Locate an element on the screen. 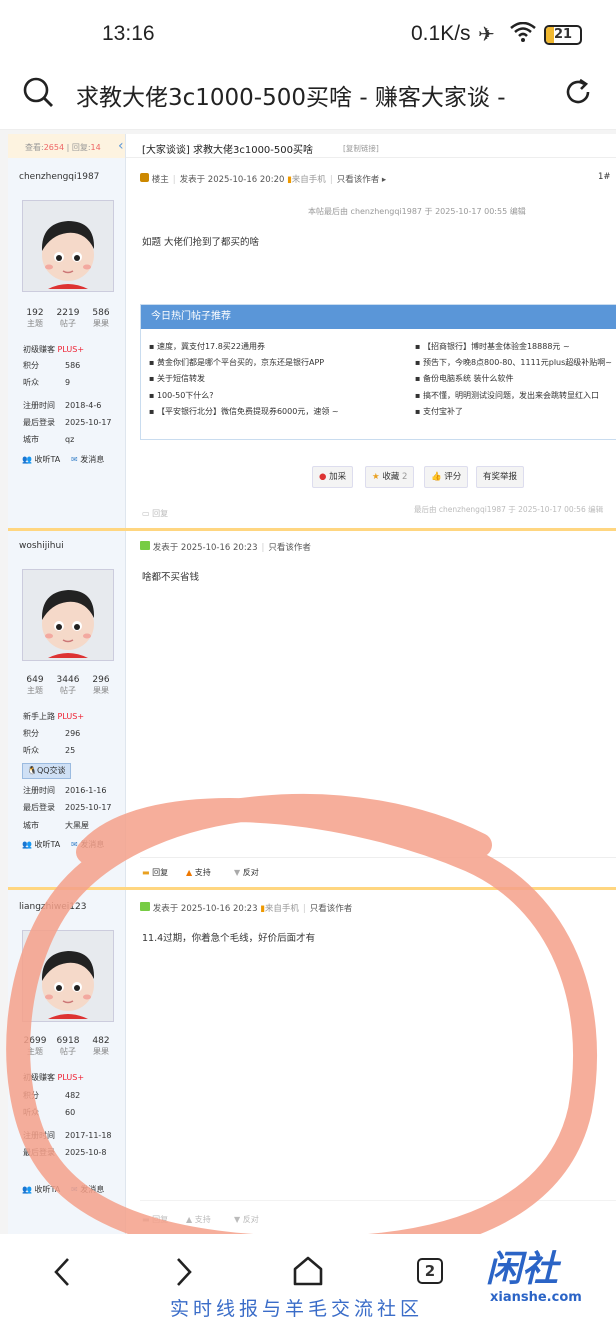  back-icon is located at coordinates (62, 1274).